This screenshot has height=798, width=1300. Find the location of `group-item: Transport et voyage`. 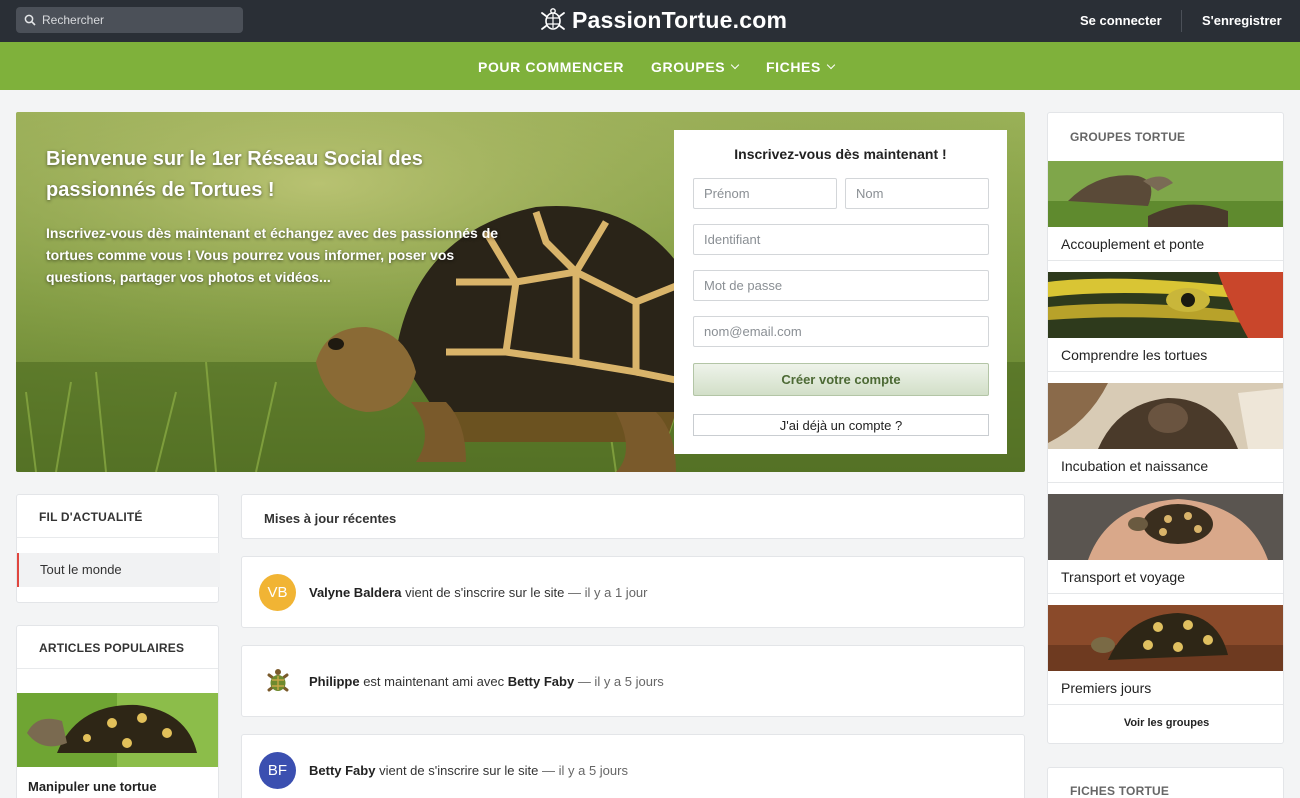

group-item: Transport et voyage is located at coordinates (1165, 544).